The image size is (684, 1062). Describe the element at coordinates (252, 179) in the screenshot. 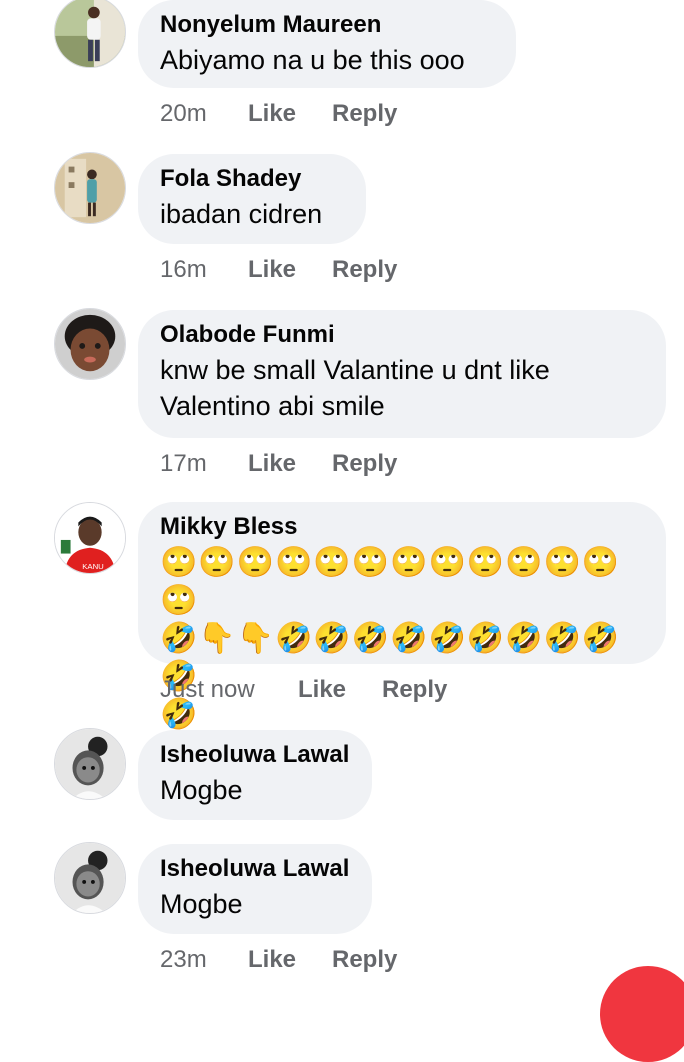

I see `commenter-name: Fola Shadey` at that location.